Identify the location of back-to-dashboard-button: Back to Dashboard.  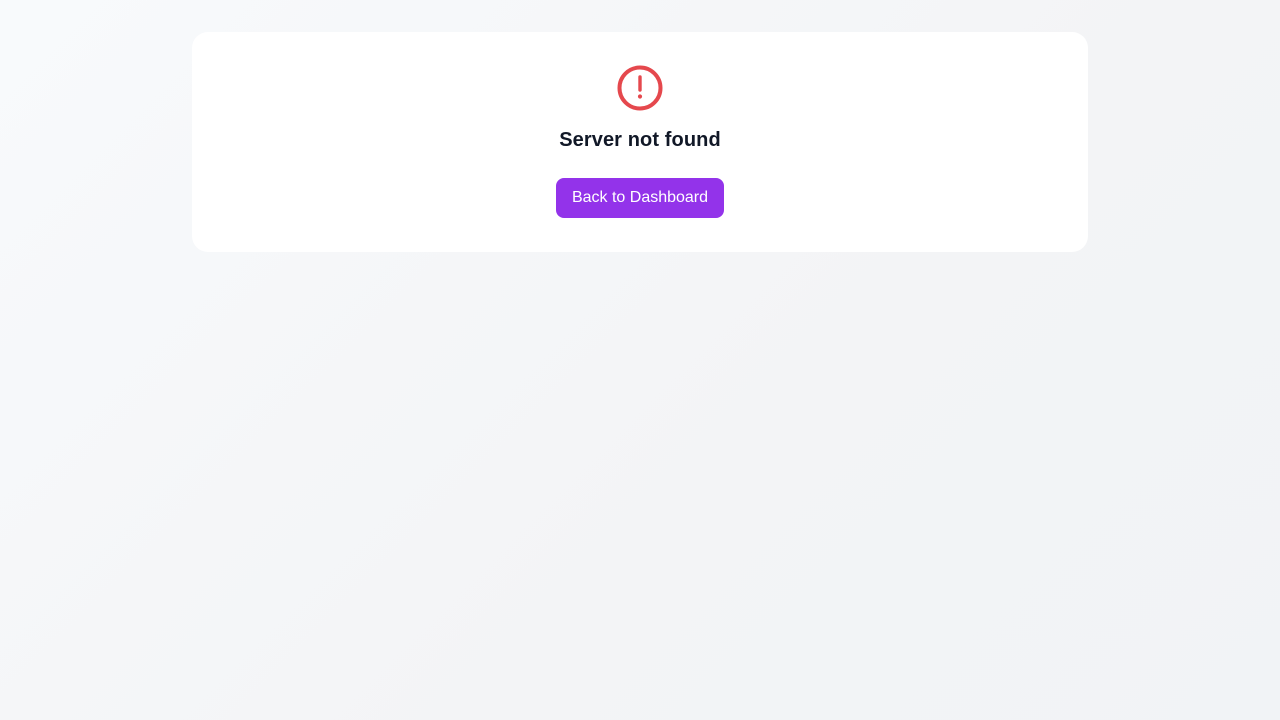
(640, 198).